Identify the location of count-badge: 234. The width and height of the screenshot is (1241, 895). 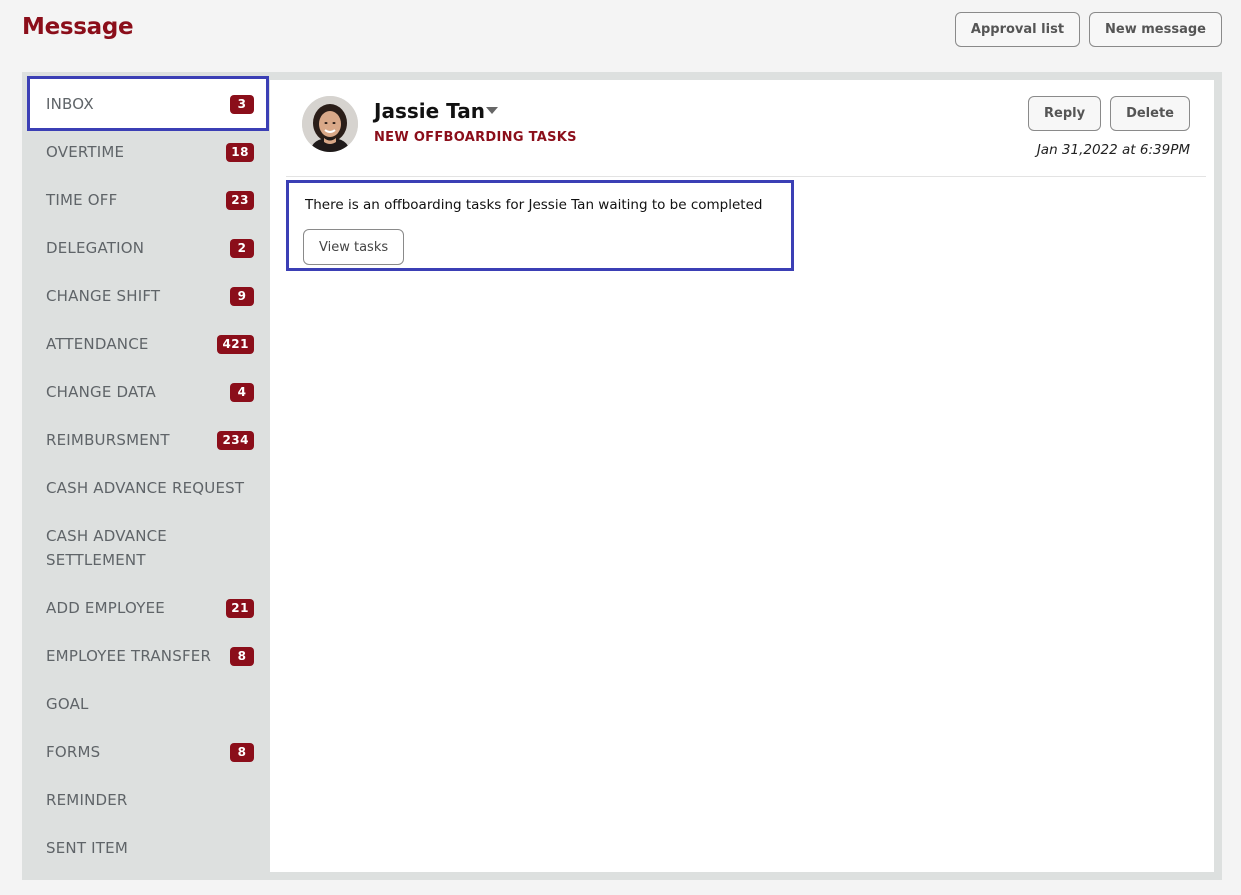
(235, 440).